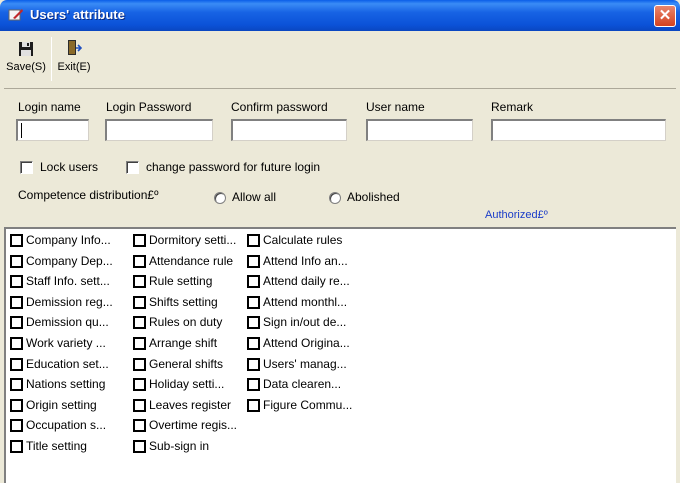  Describe the element at coordinates (254, 197) in the screenshot. I see `allow-all-label: Allow all` at that location.